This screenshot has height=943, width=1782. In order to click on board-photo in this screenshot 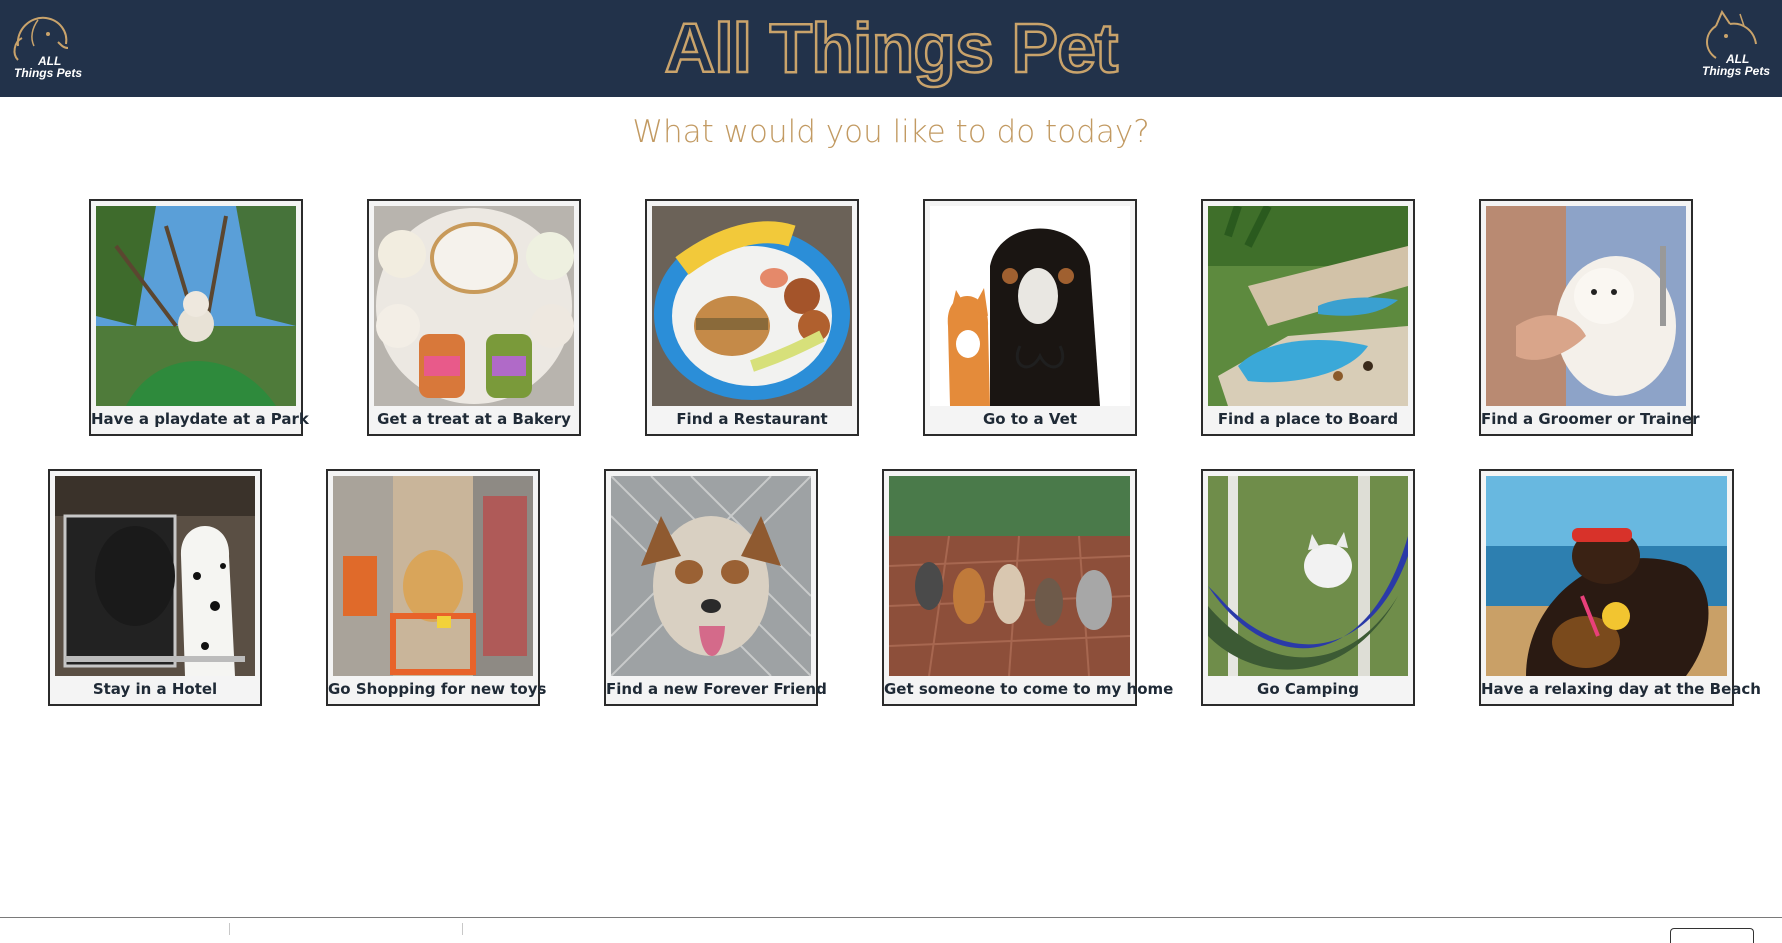, I will do `click(1308, 306)`.